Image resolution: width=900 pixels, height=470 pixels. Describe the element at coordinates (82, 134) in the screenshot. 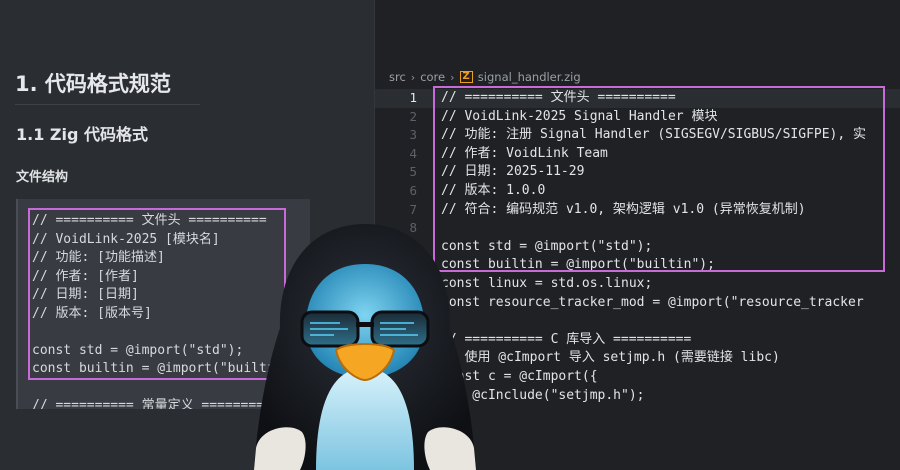

I see `doc-heading-2: 1.1 Zig 代码格式` at that location.